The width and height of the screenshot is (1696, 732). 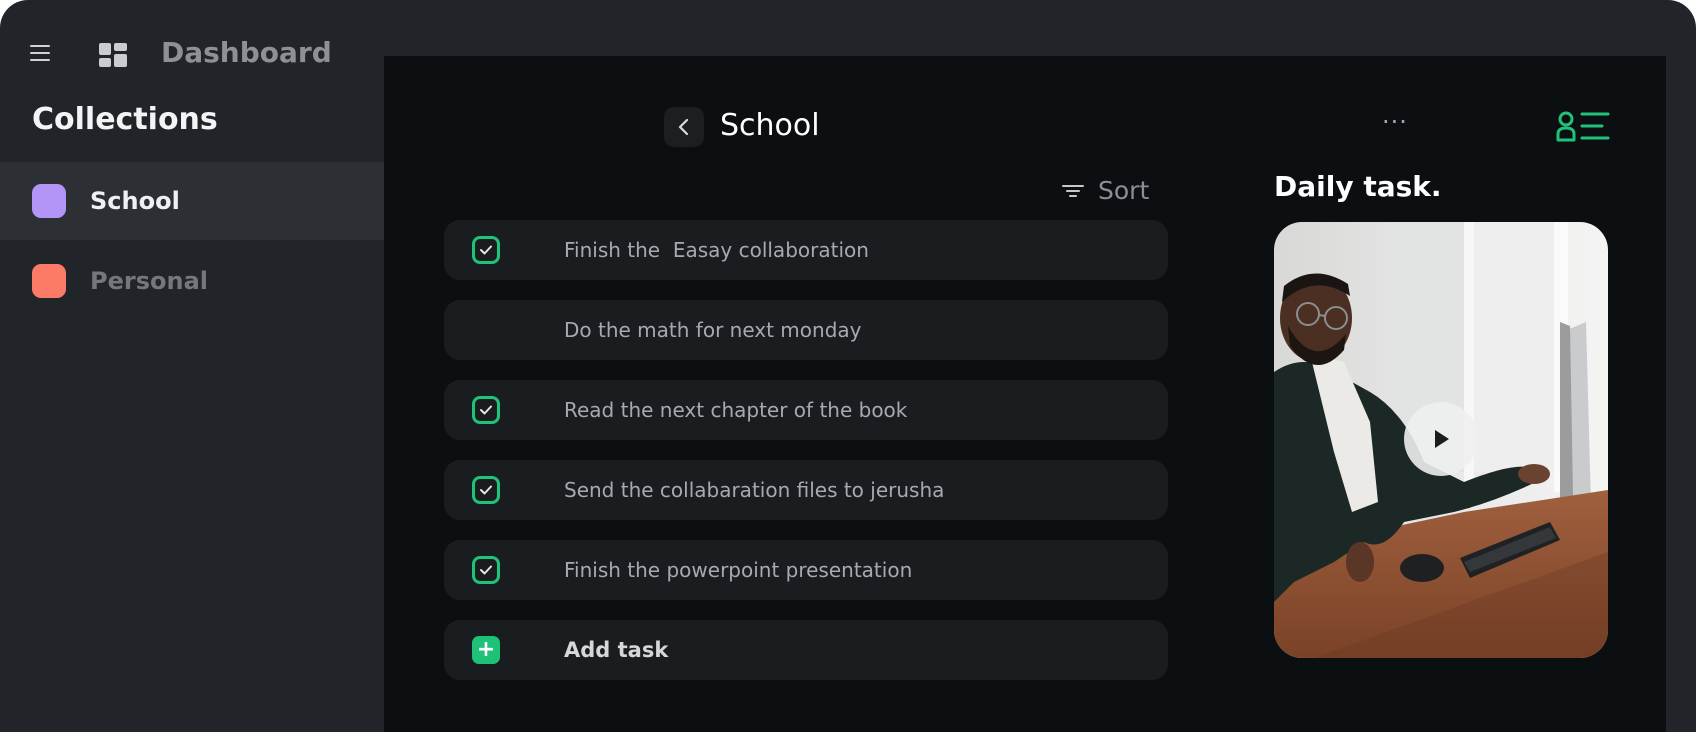 I want to click on user-list-icon, so click(x=1583, y=126).